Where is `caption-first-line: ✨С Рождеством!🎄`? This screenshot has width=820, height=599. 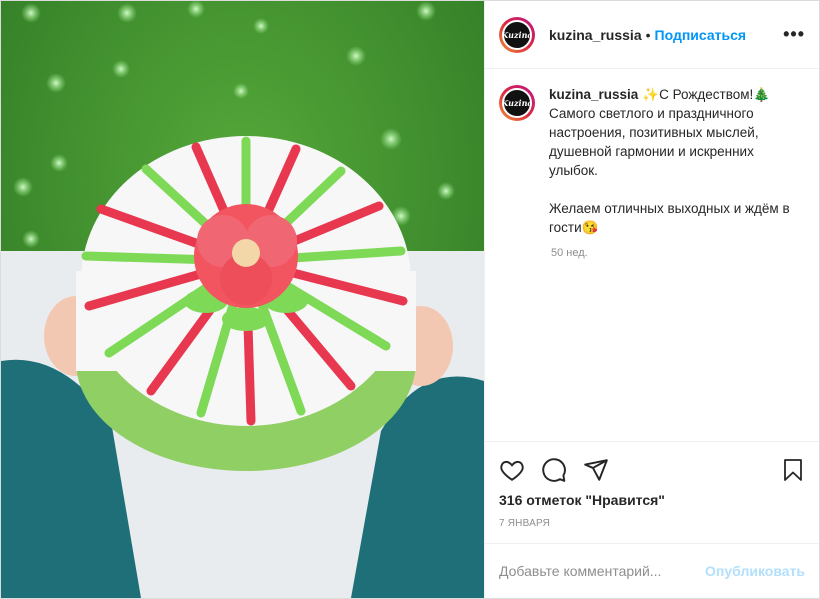 caption-first-line: ✨С Рождеством!🎄 is located at coordinates (706, 94).